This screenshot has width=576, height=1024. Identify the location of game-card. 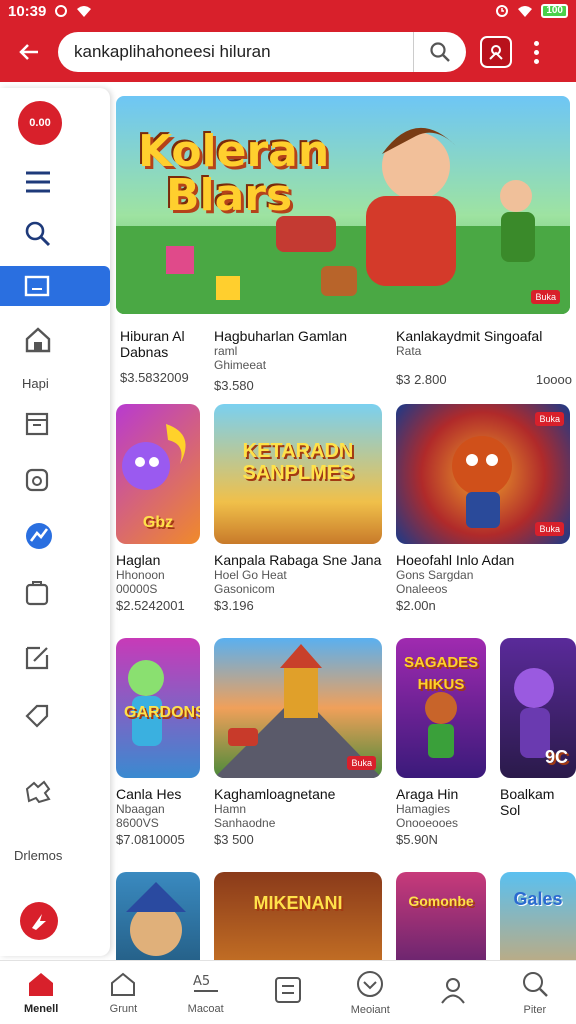
(158, 917).